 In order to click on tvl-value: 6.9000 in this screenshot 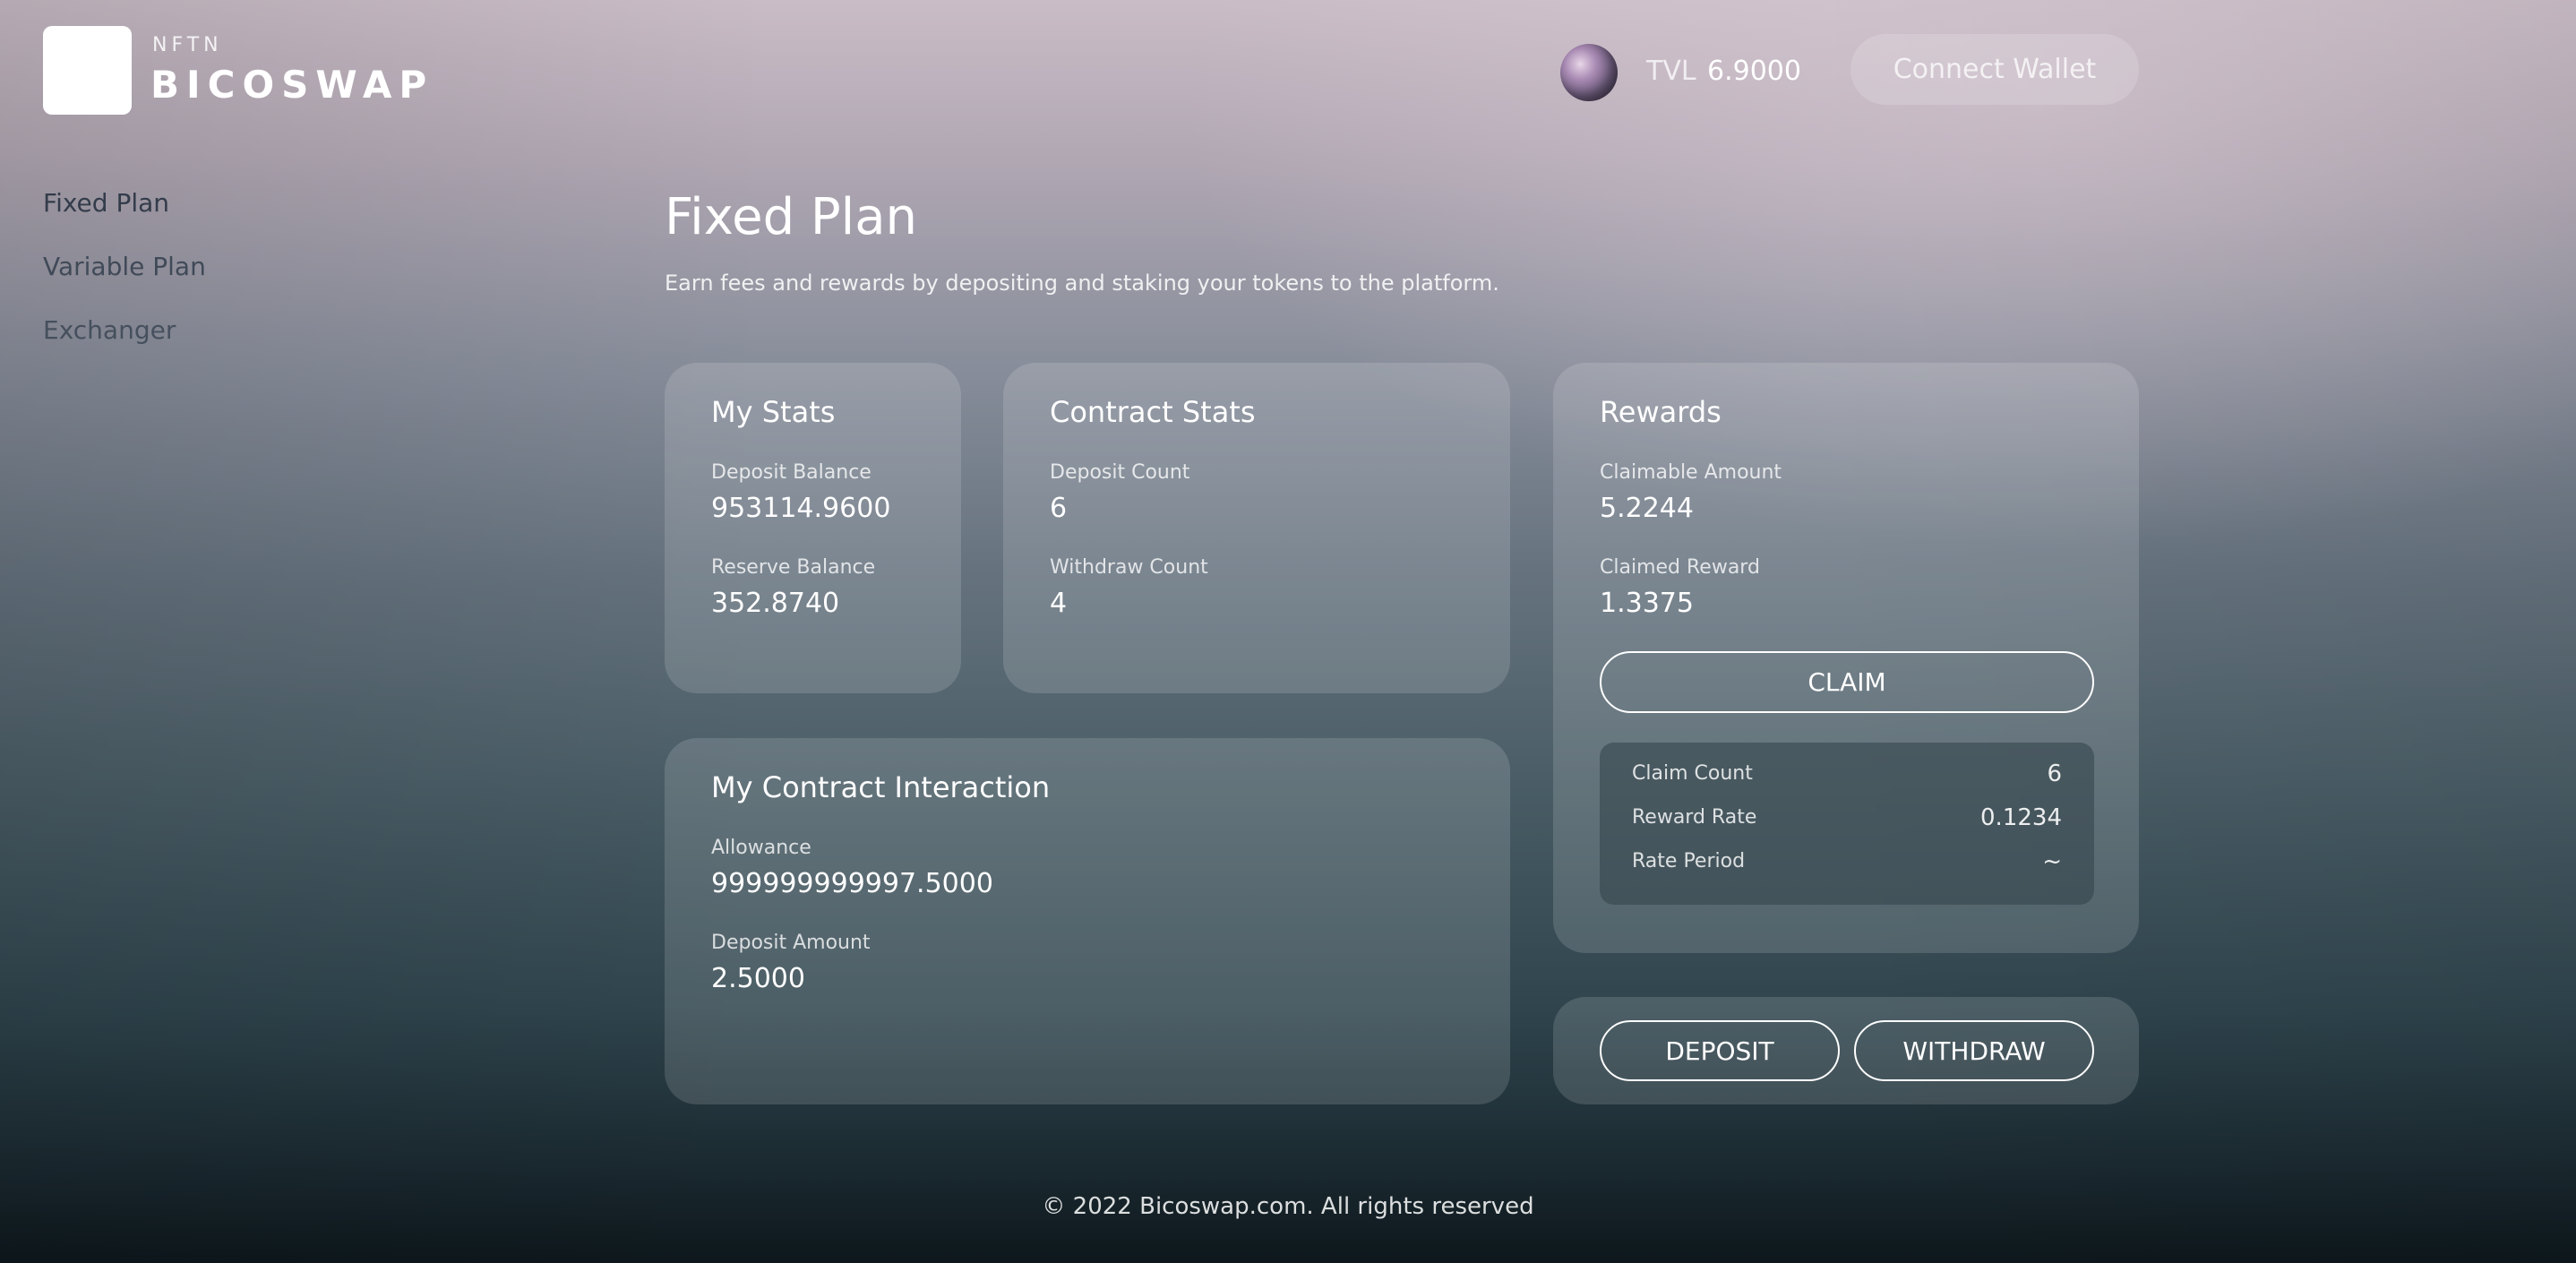, I will do `click(1754, 71)`.